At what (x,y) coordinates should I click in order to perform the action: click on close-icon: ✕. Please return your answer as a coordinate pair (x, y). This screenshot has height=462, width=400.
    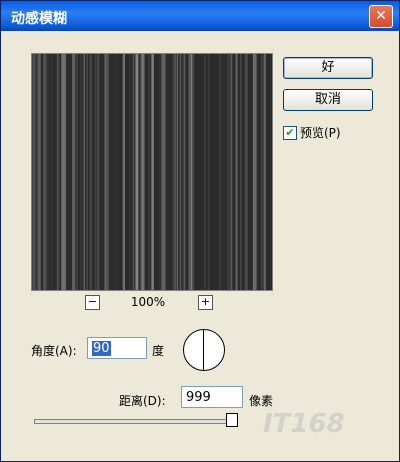
    Looking at the image, I should click on (381, 16).